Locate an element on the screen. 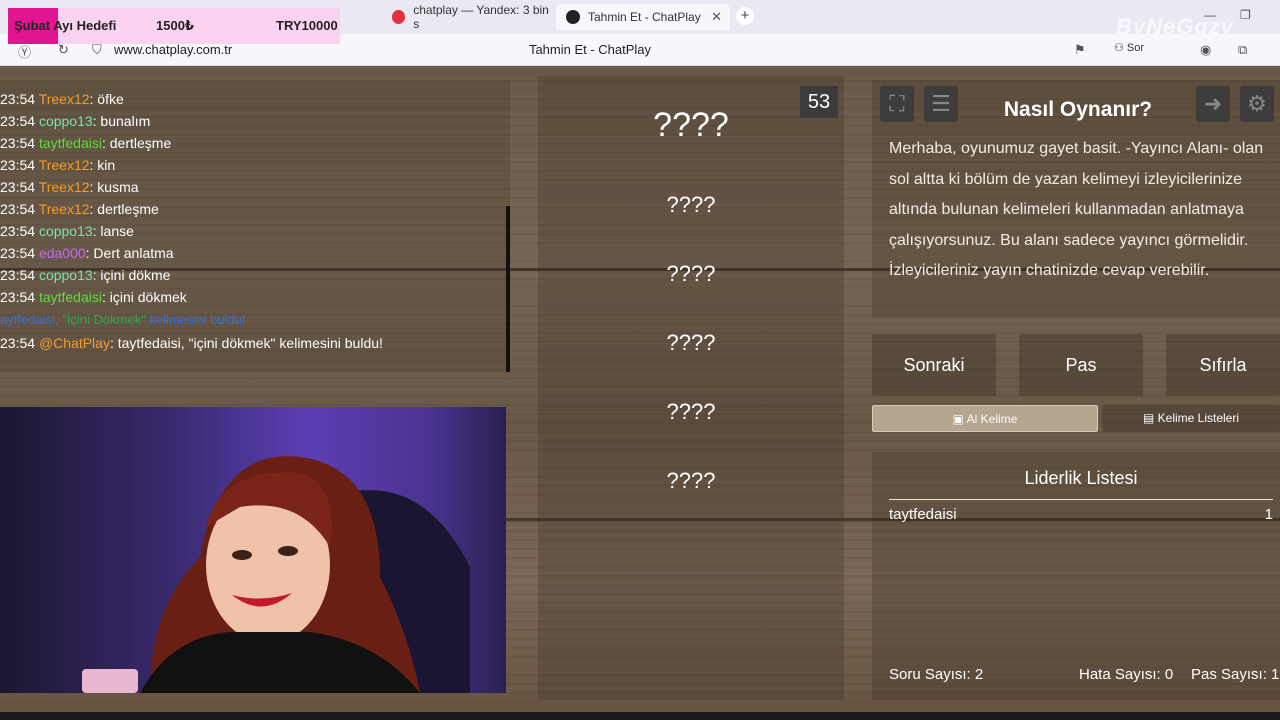 Image resolution: width=1280 pixels, height=720 pixels. list-icon: ▤ is located at coordinates (1148, 418).